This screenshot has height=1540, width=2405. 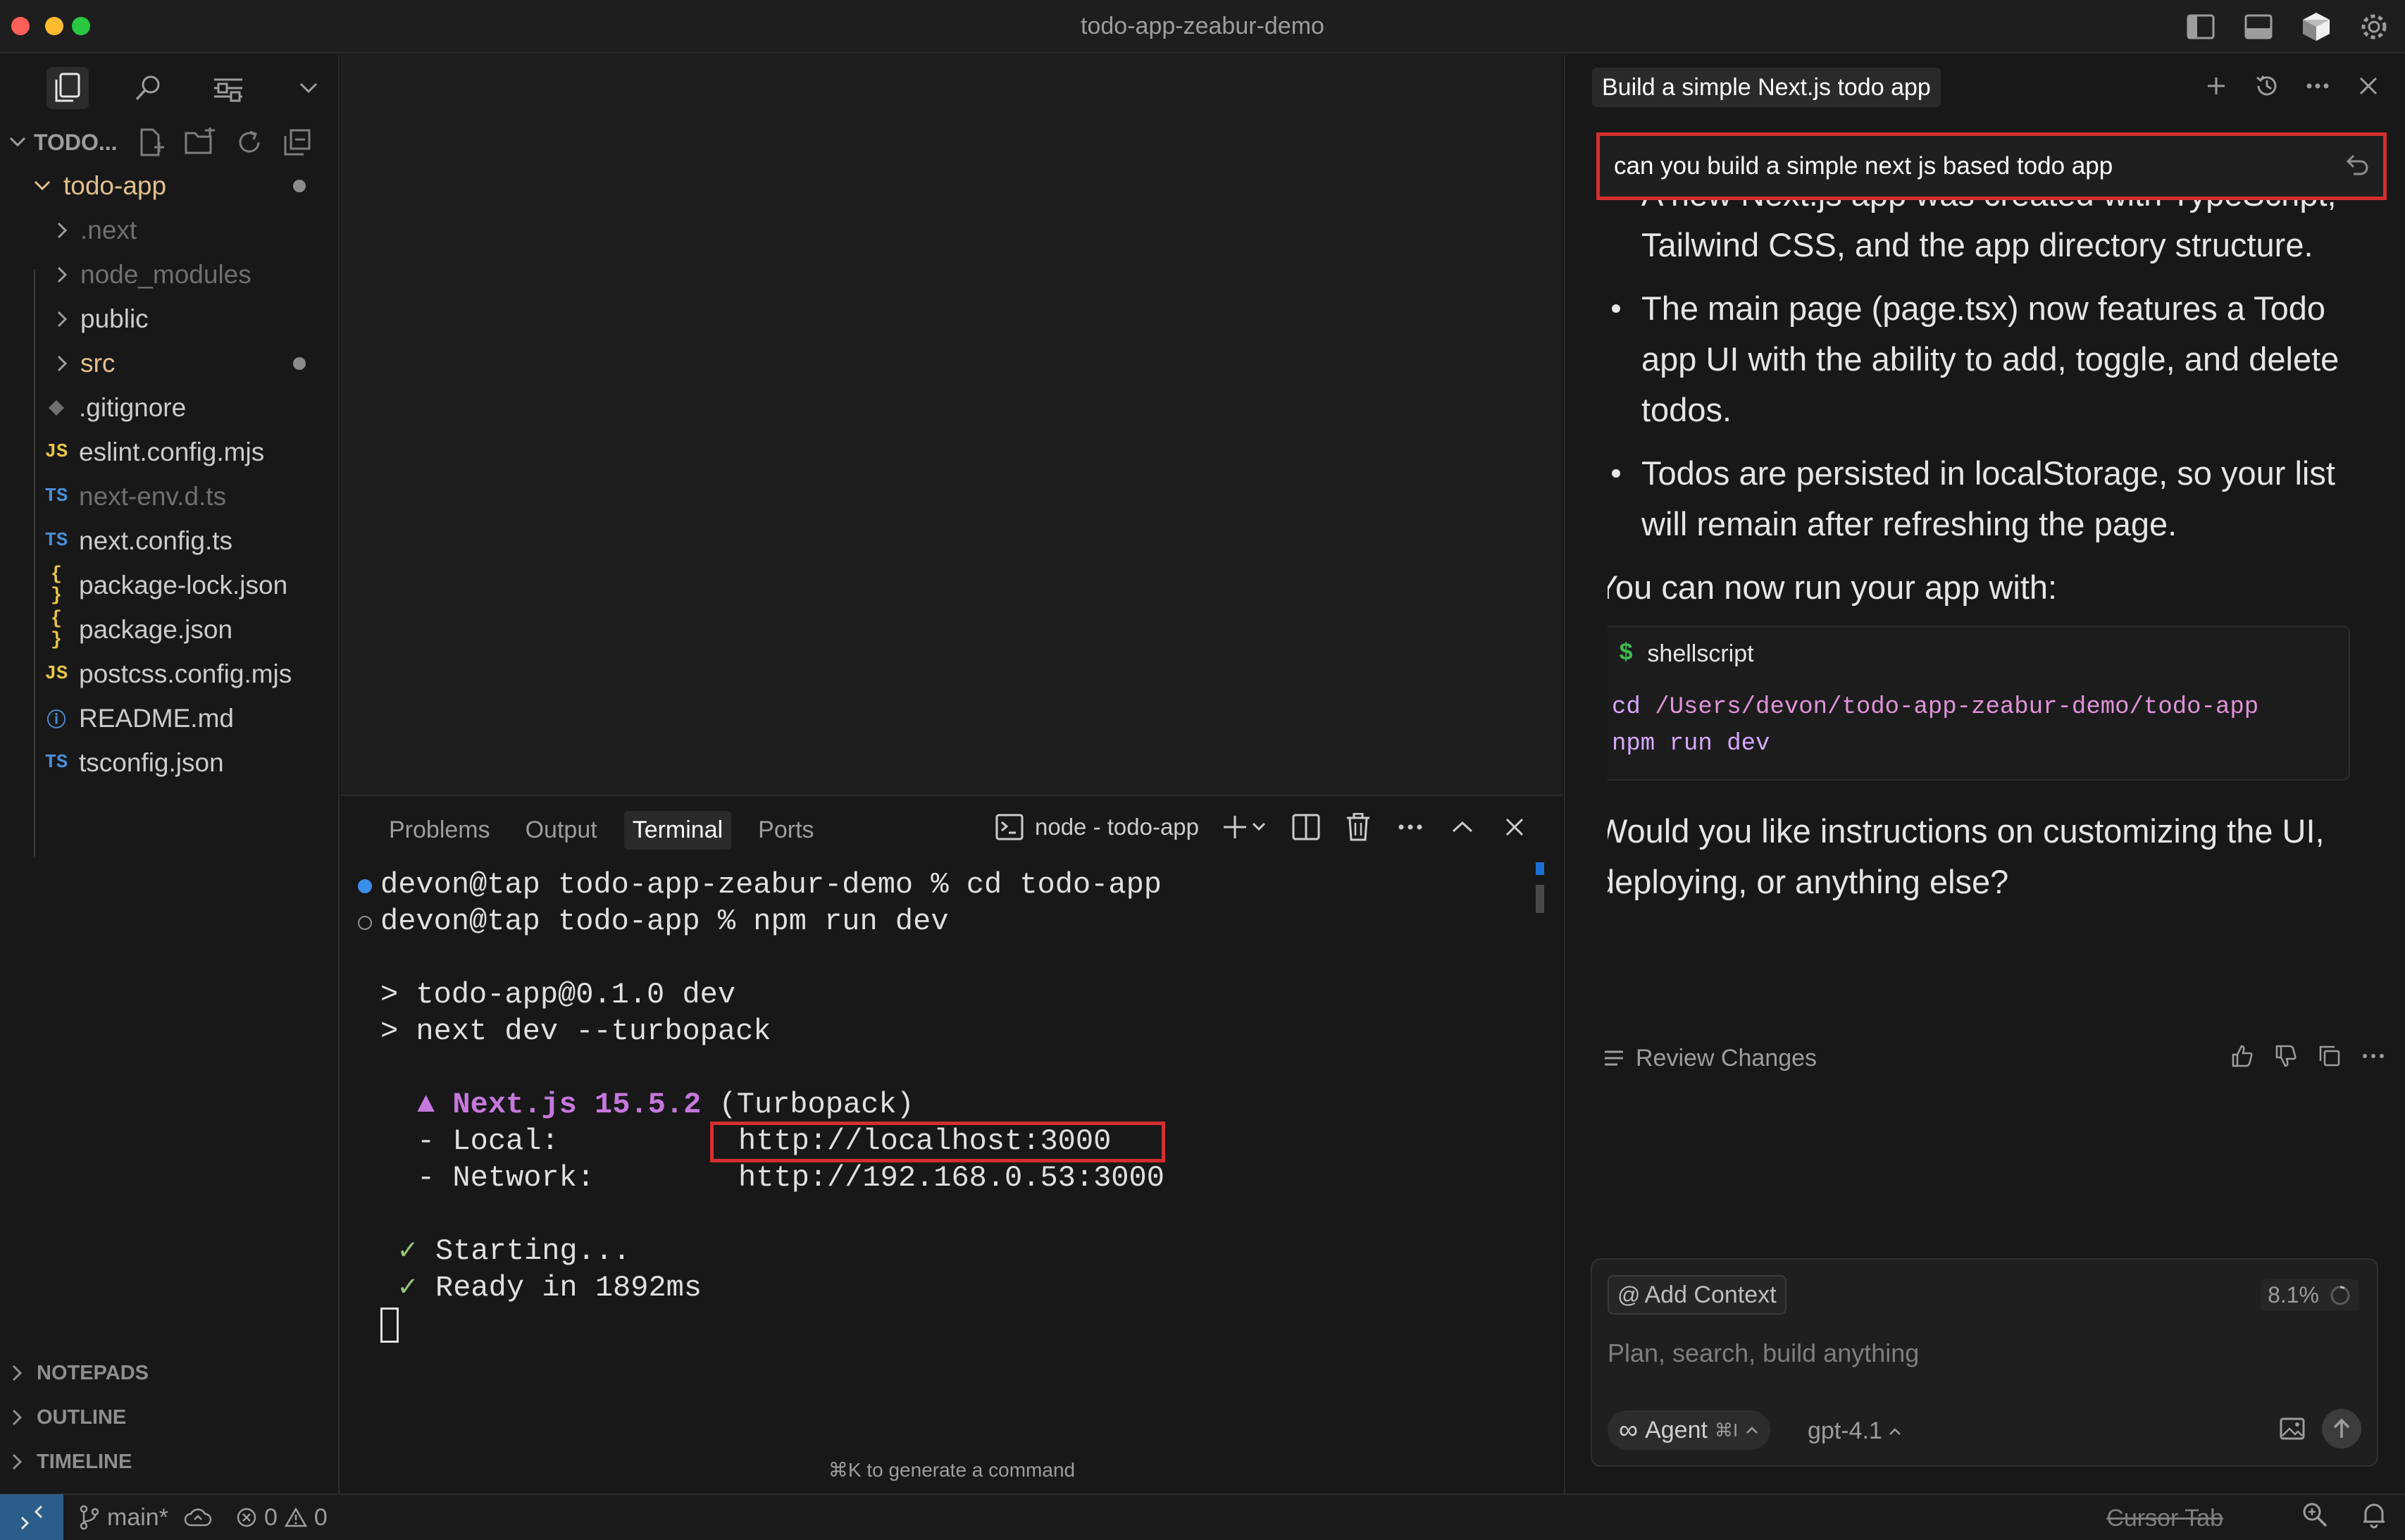 I want to click on cloud-sync-icon, so click(x=198, y=1518).